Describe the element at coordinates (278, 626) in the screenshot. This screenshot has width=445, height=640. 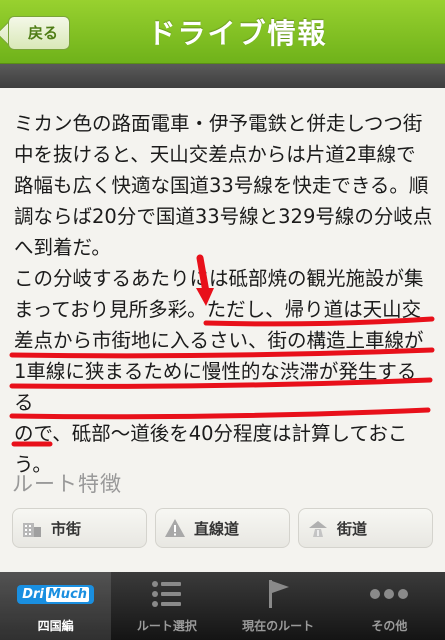
I see `tab-current-route-label: 現在のルート` at that location.